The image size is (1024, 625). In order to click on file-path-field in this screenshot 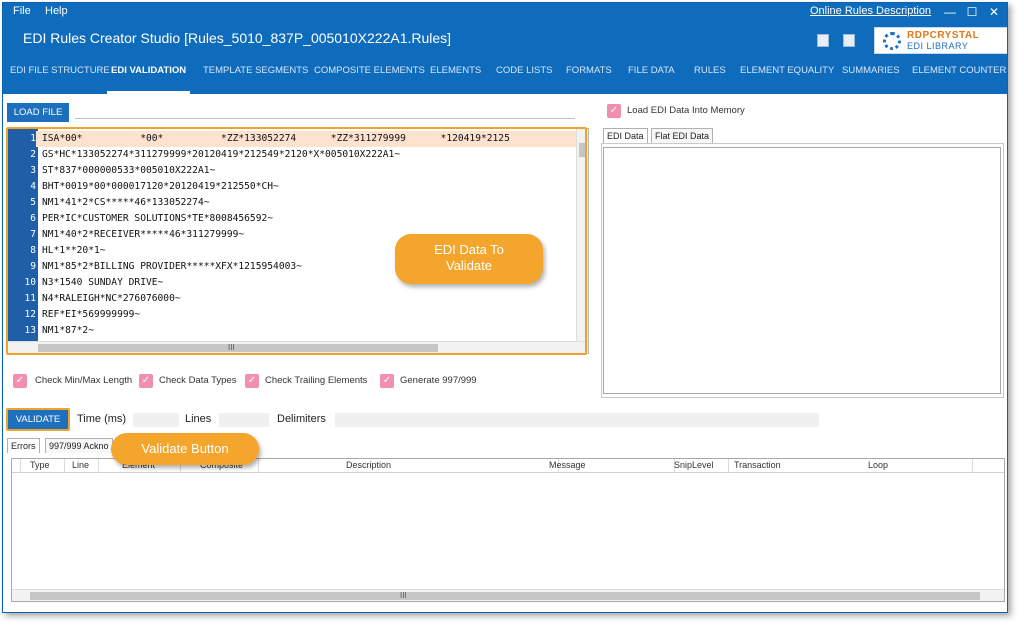, I will do `click(325, 118)`.